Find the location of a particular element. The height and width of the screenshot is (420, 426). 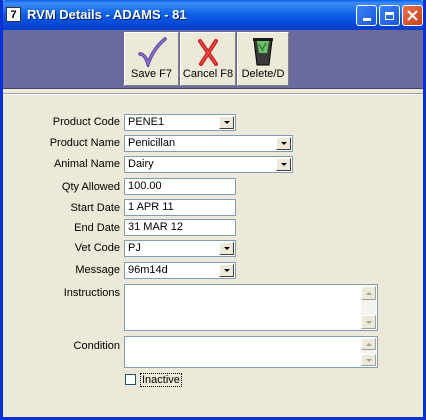

red-x-icon is located at coordinates (208, 52).